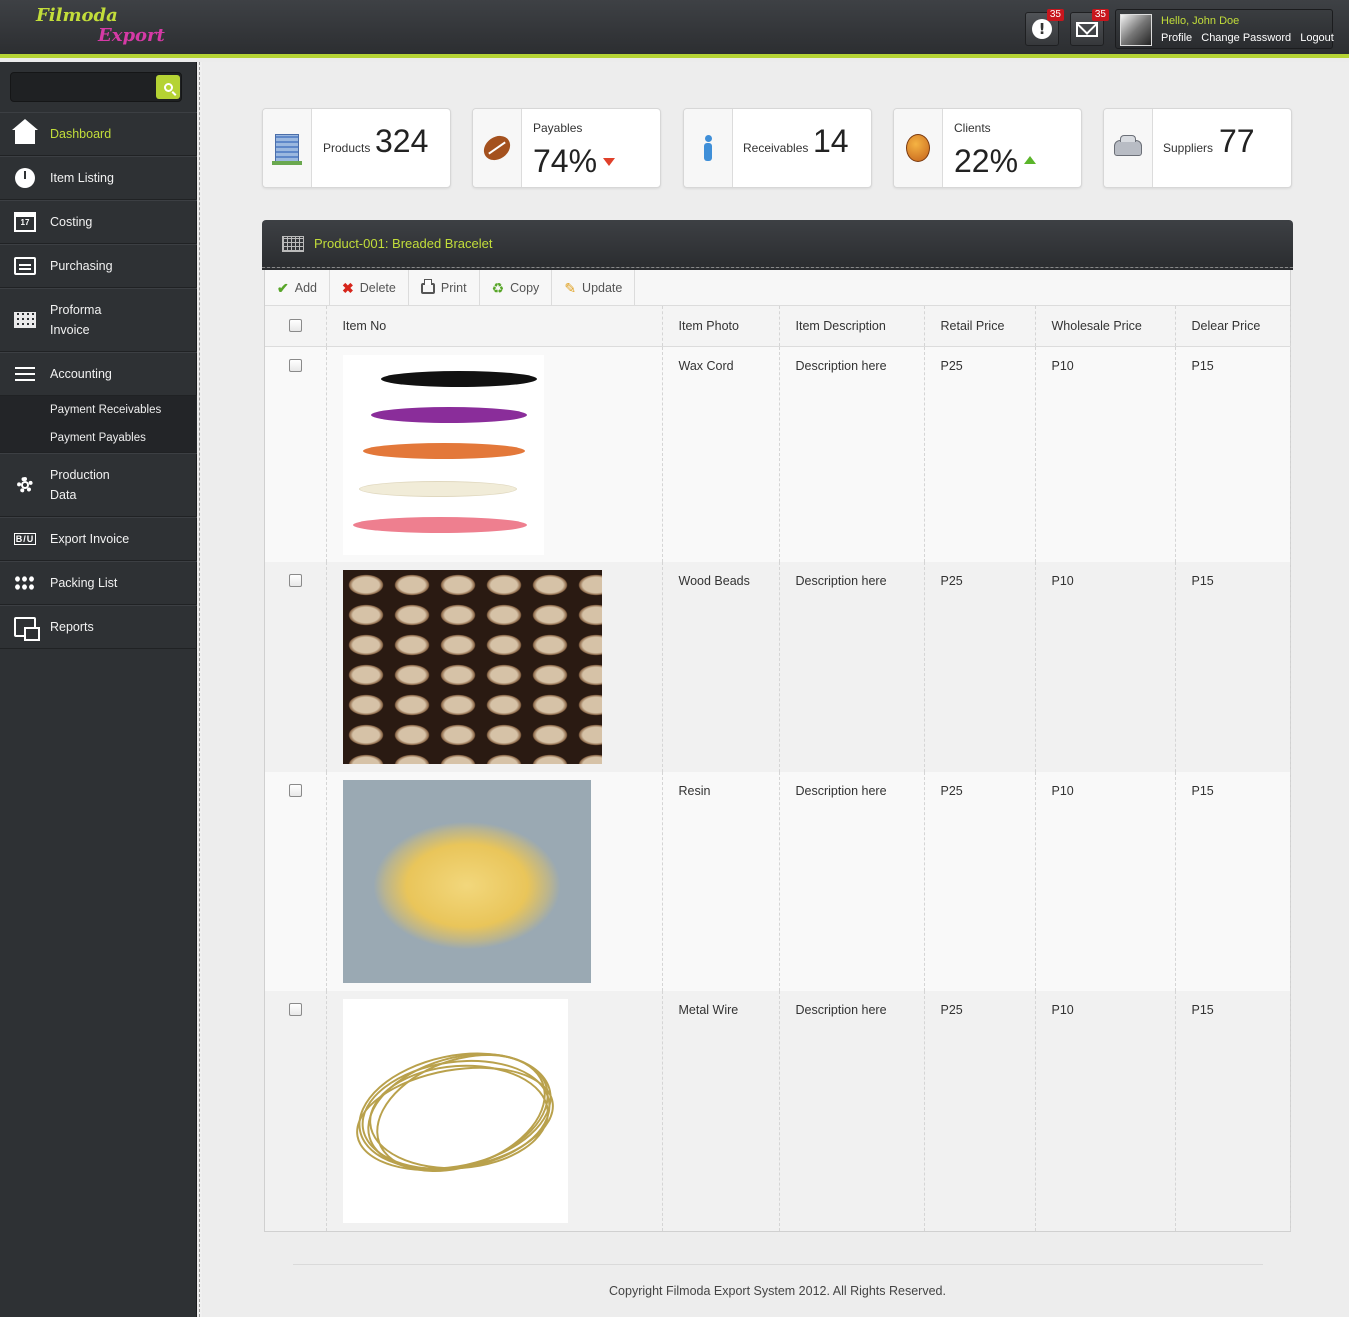 The height and width of the screenshot is (1317, 1349). Describe the element at coordinates (98, 627) in the screenshot. I see `sidebar-item-reports: Reports` at that location.